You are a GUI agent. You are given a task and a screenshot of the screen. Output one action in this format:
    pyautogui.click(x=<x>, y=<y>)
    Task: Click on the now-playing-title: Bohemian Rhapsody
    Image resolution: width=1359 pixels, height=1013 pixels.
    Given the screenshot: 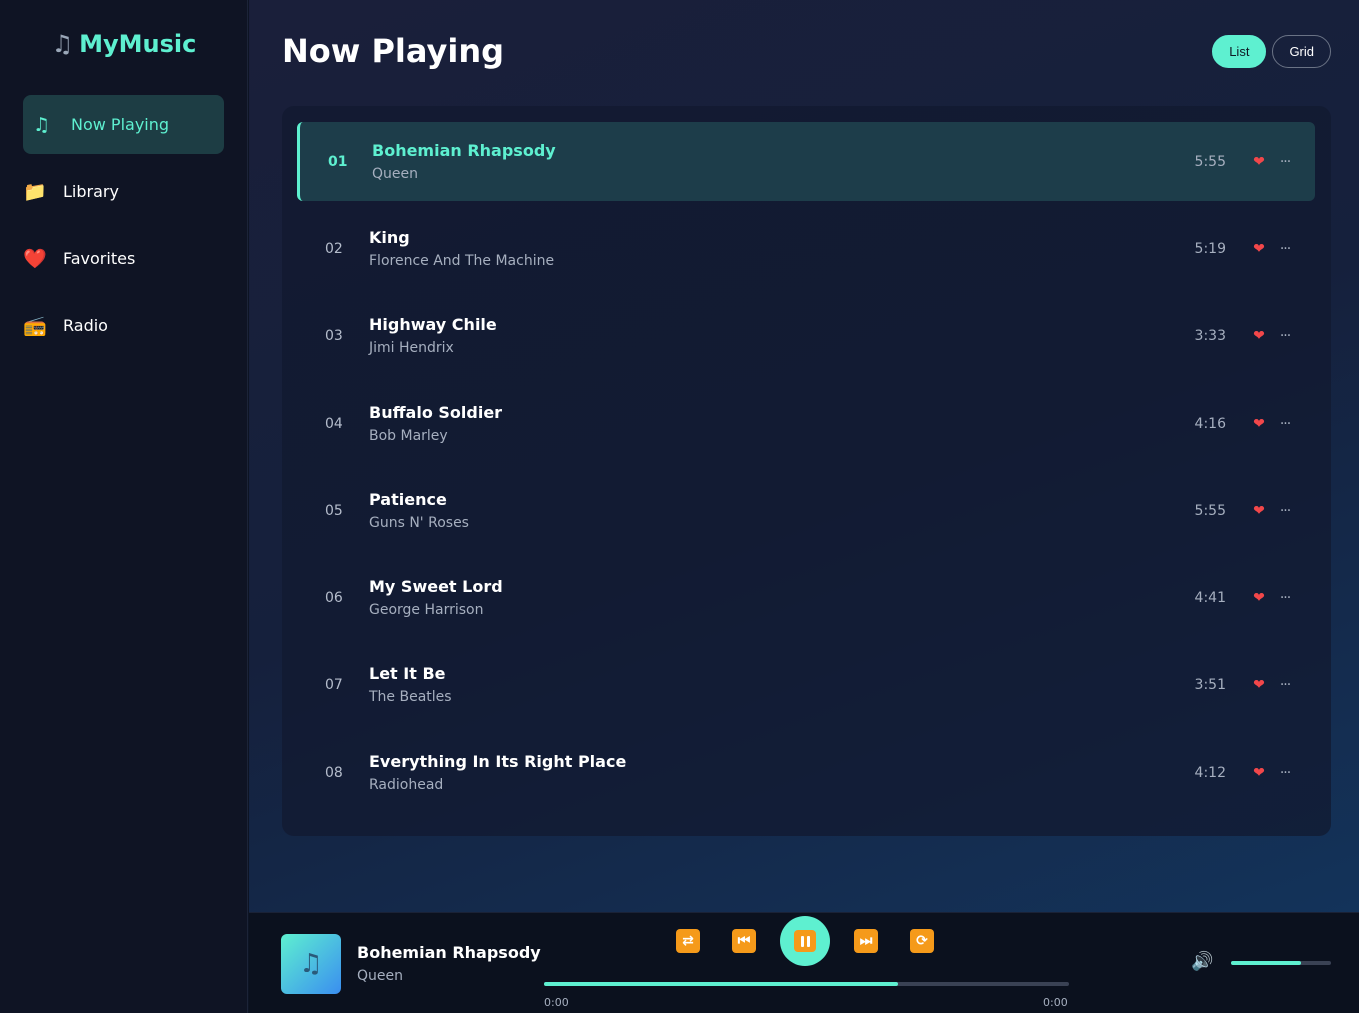 What is the action you would take?
    pyautogui.click(x=449, y=952)
    